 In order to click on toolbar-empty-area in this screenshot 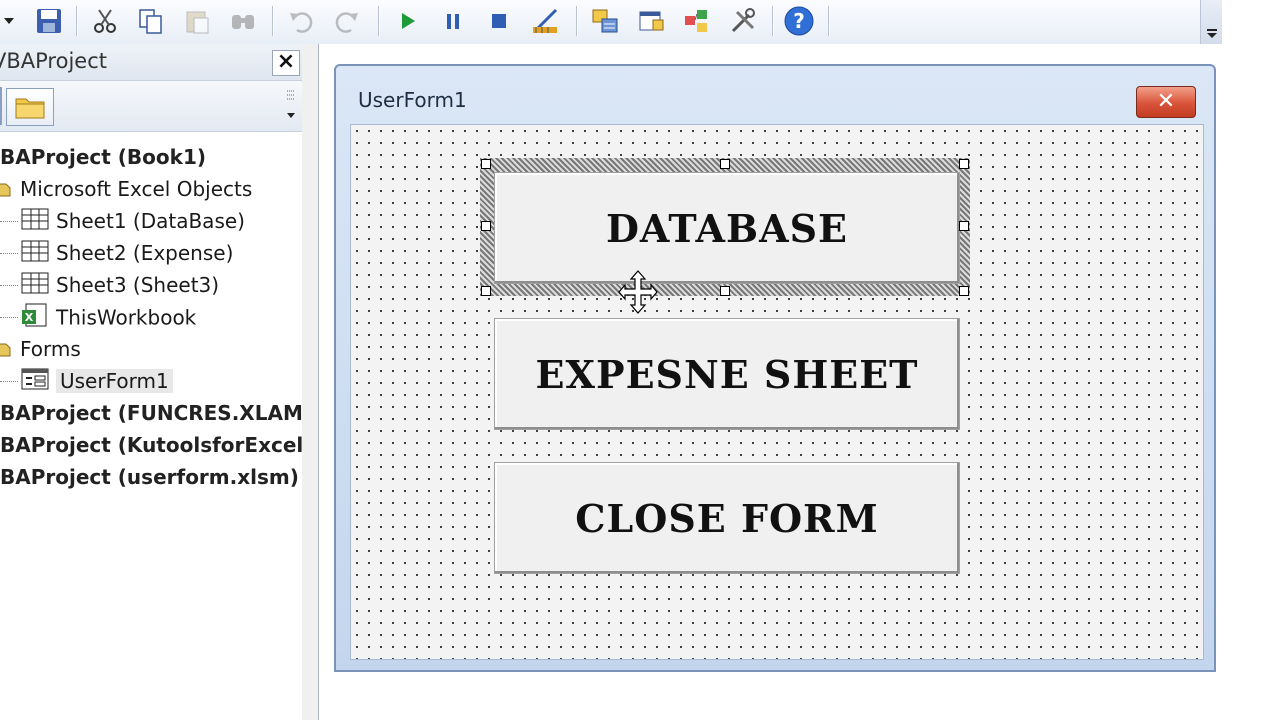, I will do `click(1251, 22)`.